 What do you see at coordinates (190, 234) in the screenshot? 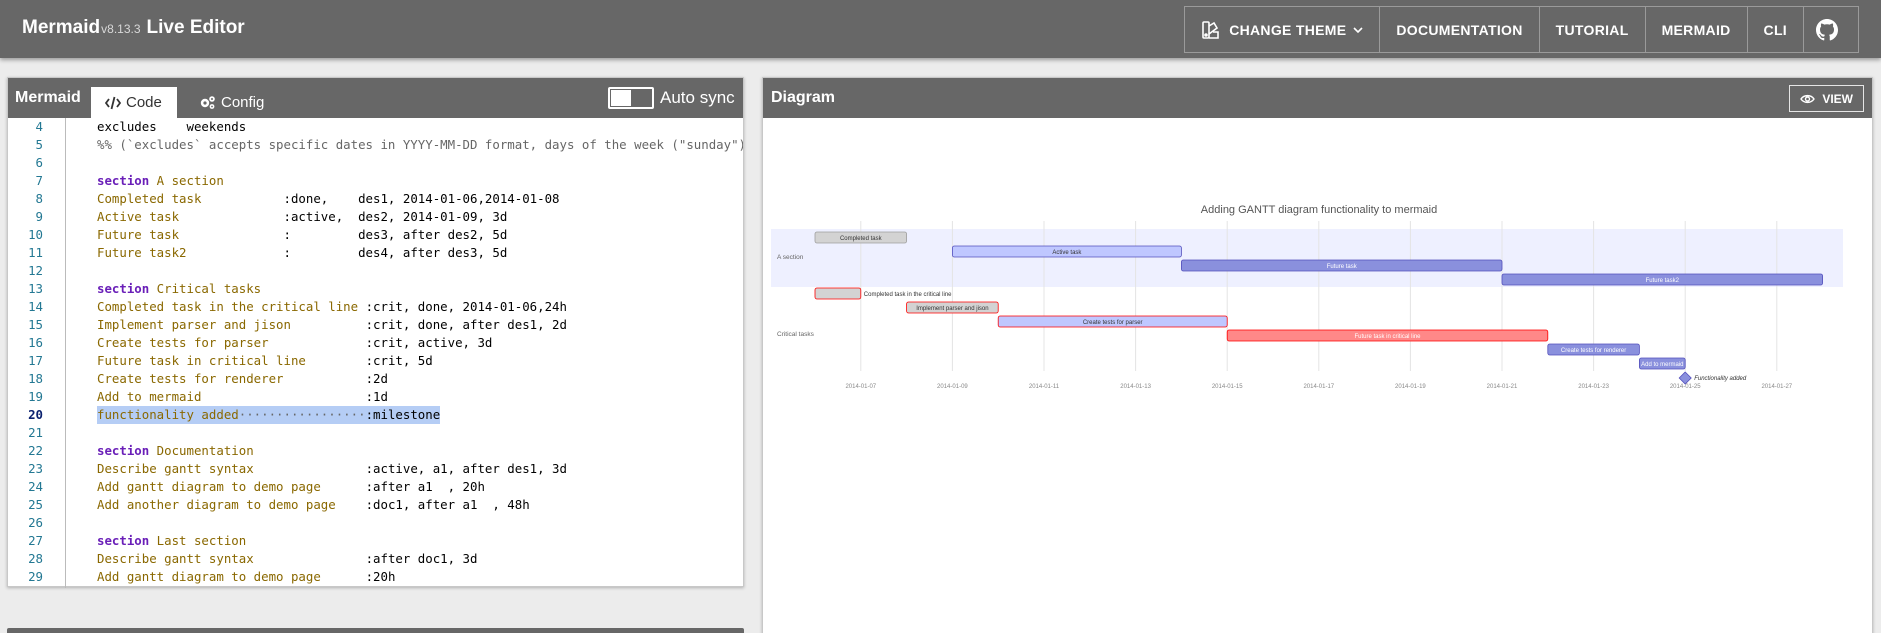
I see `code-token: Future task` at bounding box center [190, 234].